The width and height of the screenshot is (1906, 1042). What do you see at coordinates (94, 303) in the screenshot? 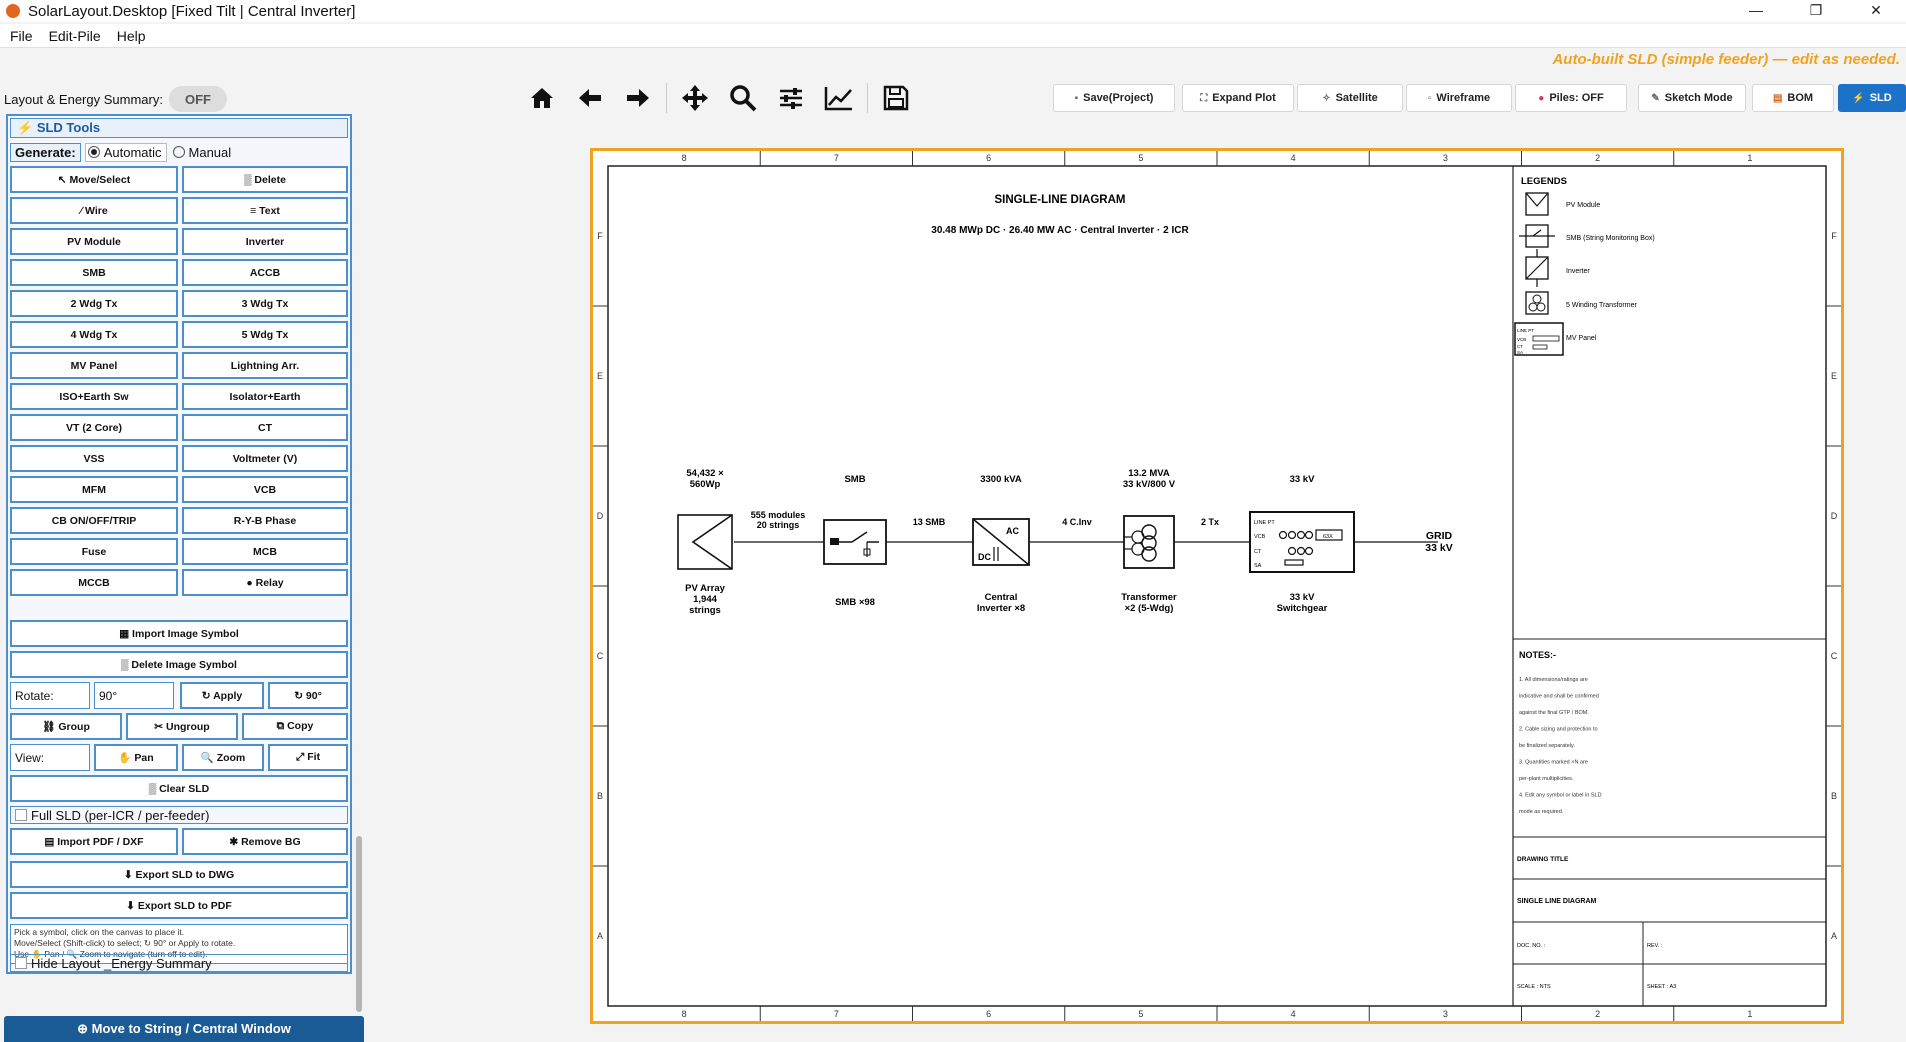
I see `tool-2-wdg-tx-button: 2 Wdg Tx` at bounding box center [94, 303].